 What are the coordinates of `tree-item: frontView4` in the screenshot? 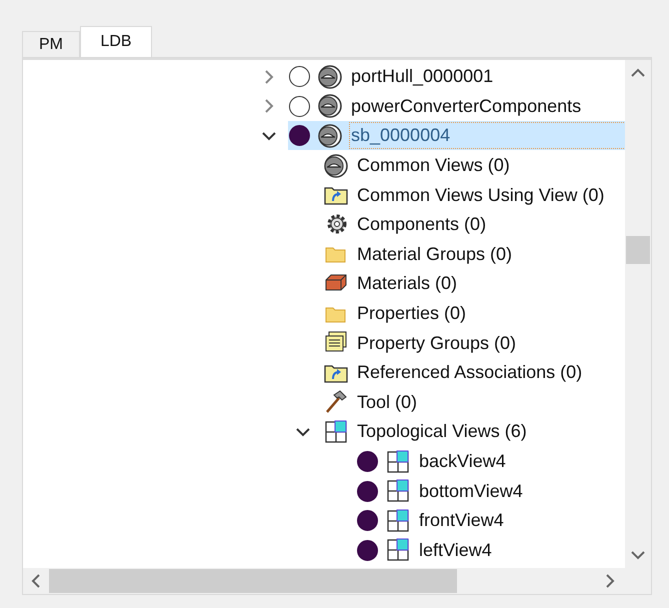 It's located at (461, 521).